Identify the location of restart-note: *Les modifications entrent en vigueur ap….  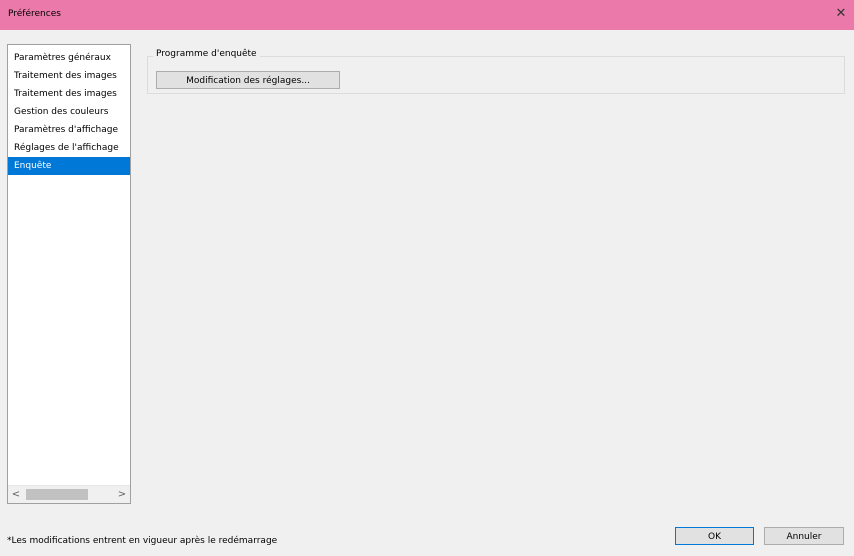
(142, 541).